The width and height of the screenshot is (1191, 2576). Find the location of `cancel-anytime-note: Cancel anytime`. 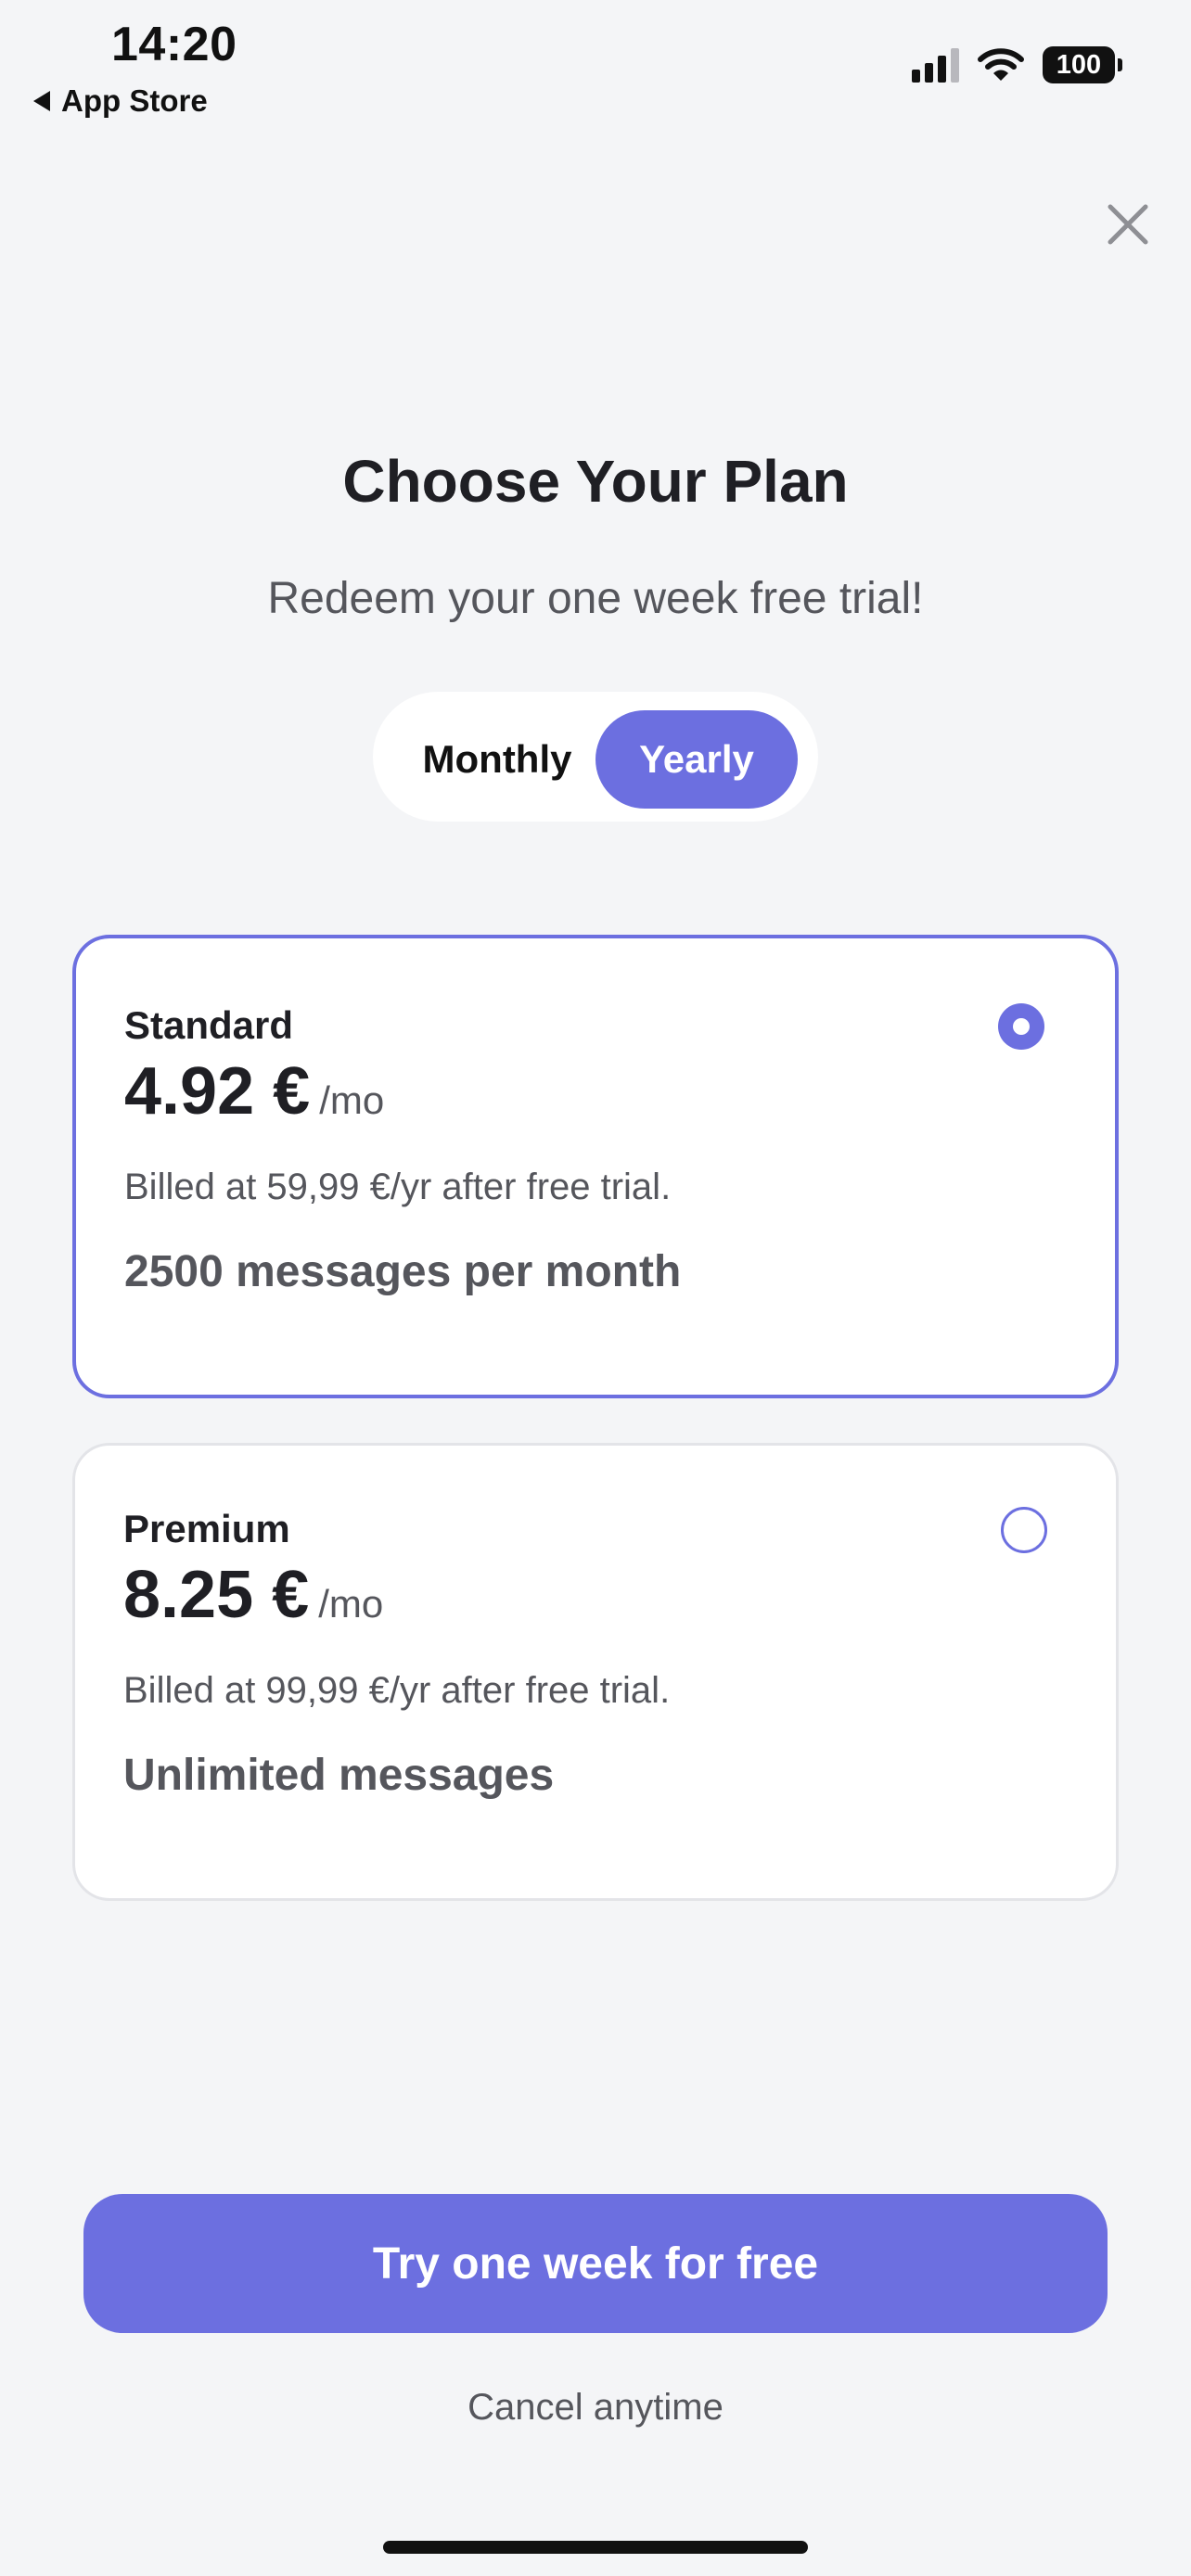

cancel-anytime-note: Cancel anytime is located at coordinates (595, 2407).